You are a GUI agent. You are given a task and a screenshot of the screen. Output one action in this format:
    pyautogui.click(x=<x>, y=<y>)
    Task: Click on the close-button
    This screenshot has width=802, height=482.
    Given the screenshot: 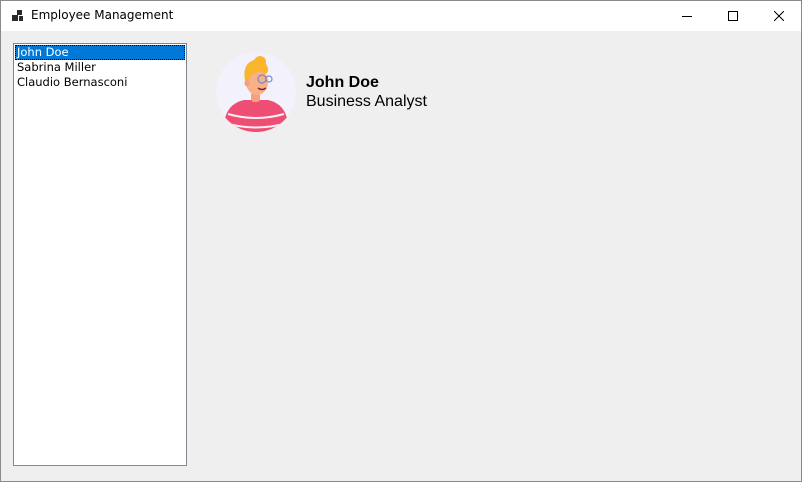 What is the action you would take?
    pyautogui.click(x=778, y=16)
    